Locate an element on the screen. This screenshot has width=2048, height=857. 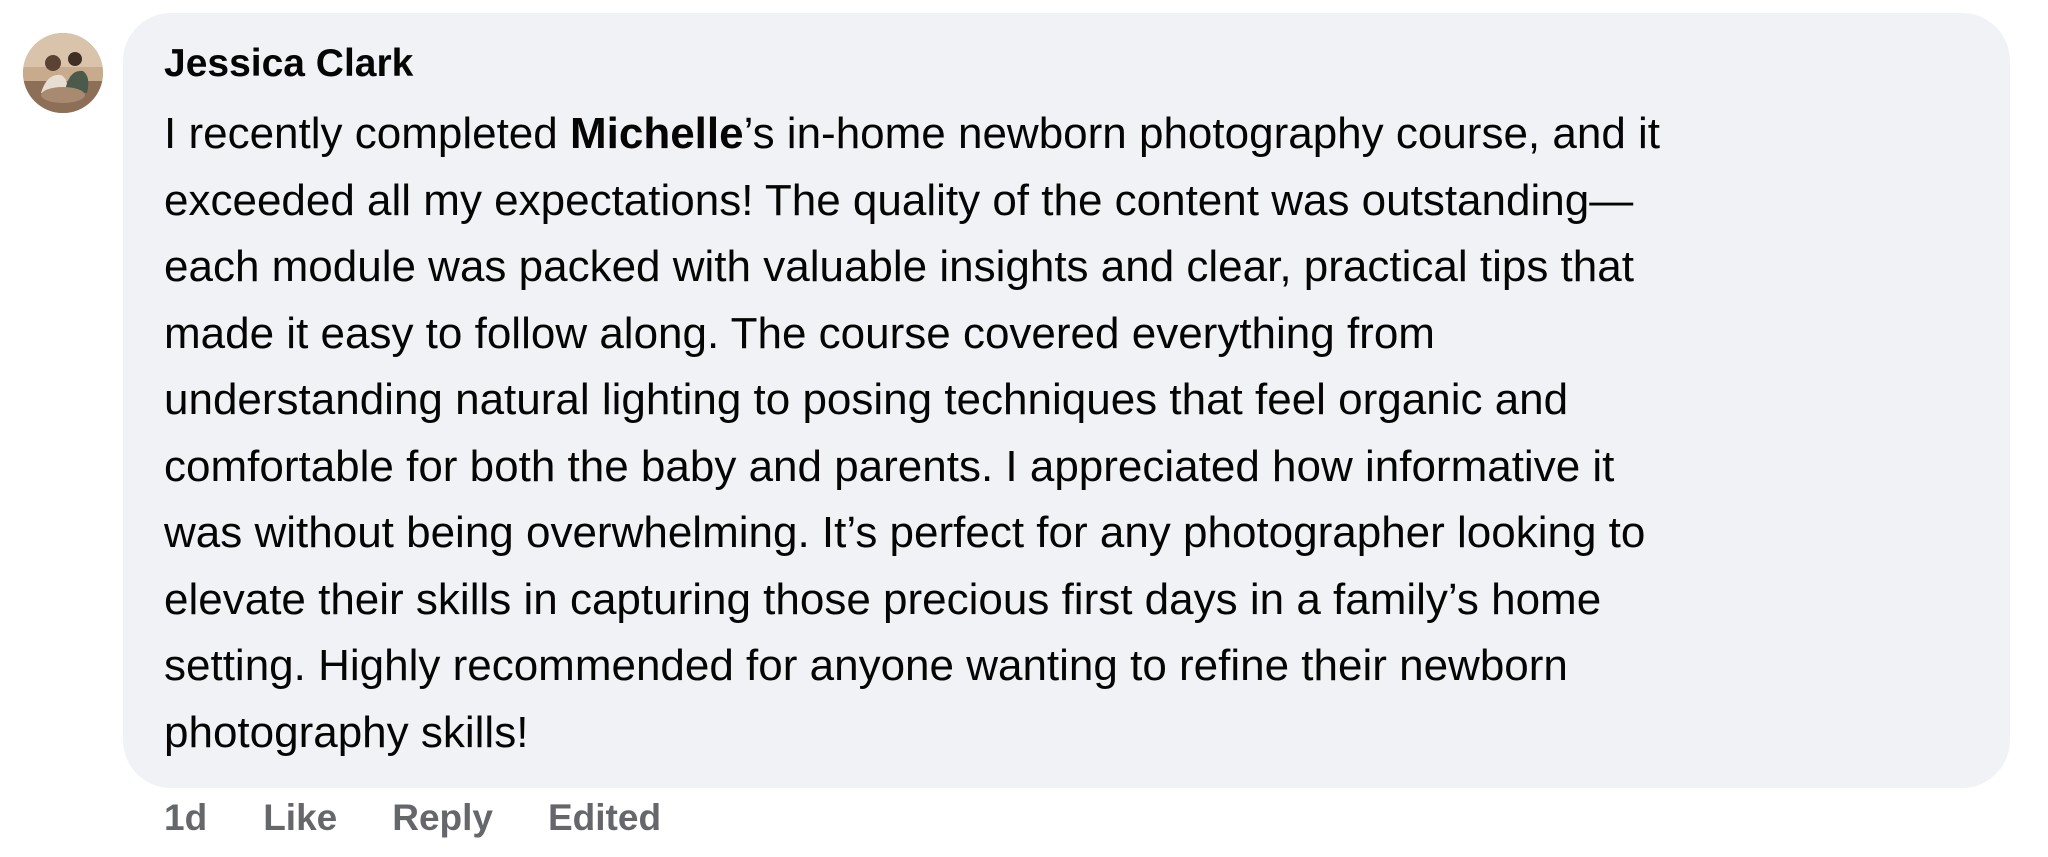
profile-photo-icon is located at coordinates (63, 73).